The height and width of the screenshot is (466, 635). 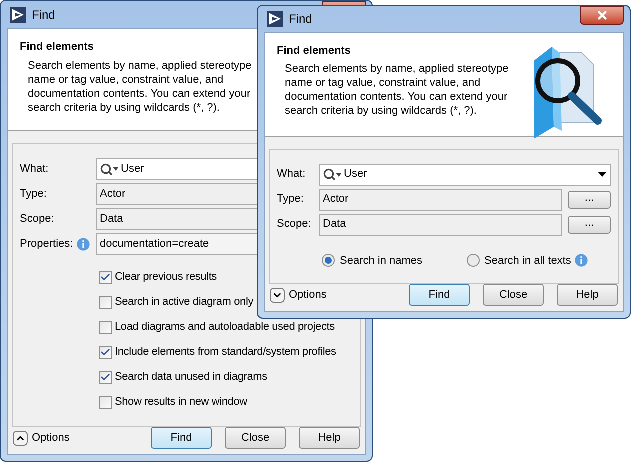 I want to click on close-button, so click(x=602, y=15).